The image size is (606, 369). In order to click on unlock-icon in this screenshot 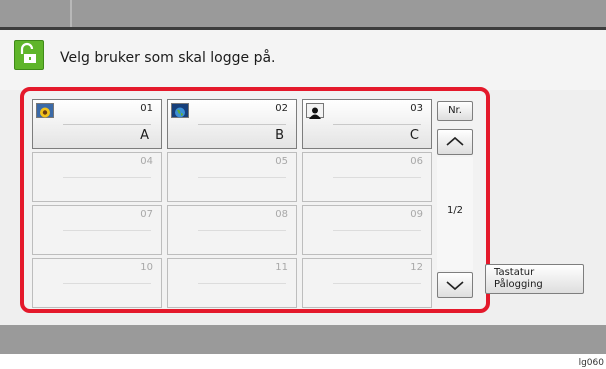, I will do `click(29, 55)`.